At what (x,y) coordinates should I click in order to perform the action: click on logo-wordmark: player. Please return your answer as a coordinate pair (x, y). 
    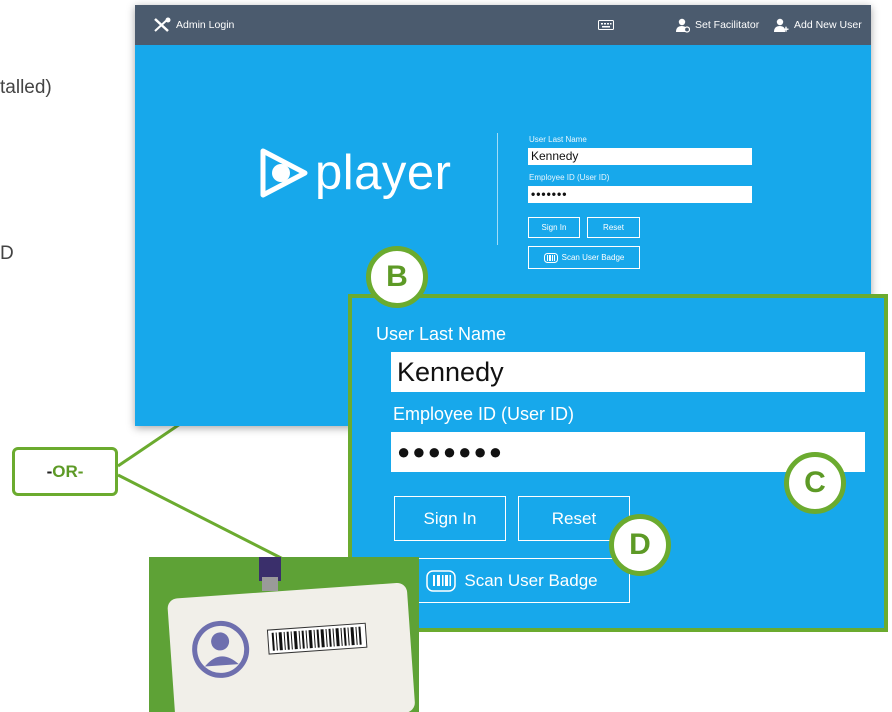
    Looking at the image, I should click on (383, 173).